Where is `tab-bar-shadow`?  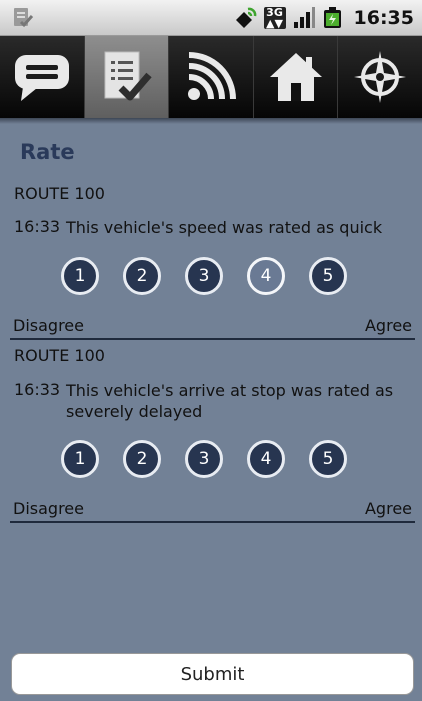
tab-bar-shadow is located at coordinates (211, 121).